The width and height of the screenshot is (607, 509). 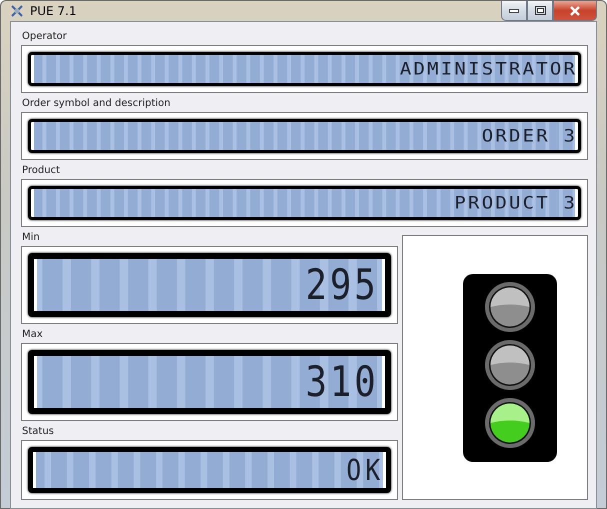 I want to click on minimize-icon, so click(x=514, y=10).